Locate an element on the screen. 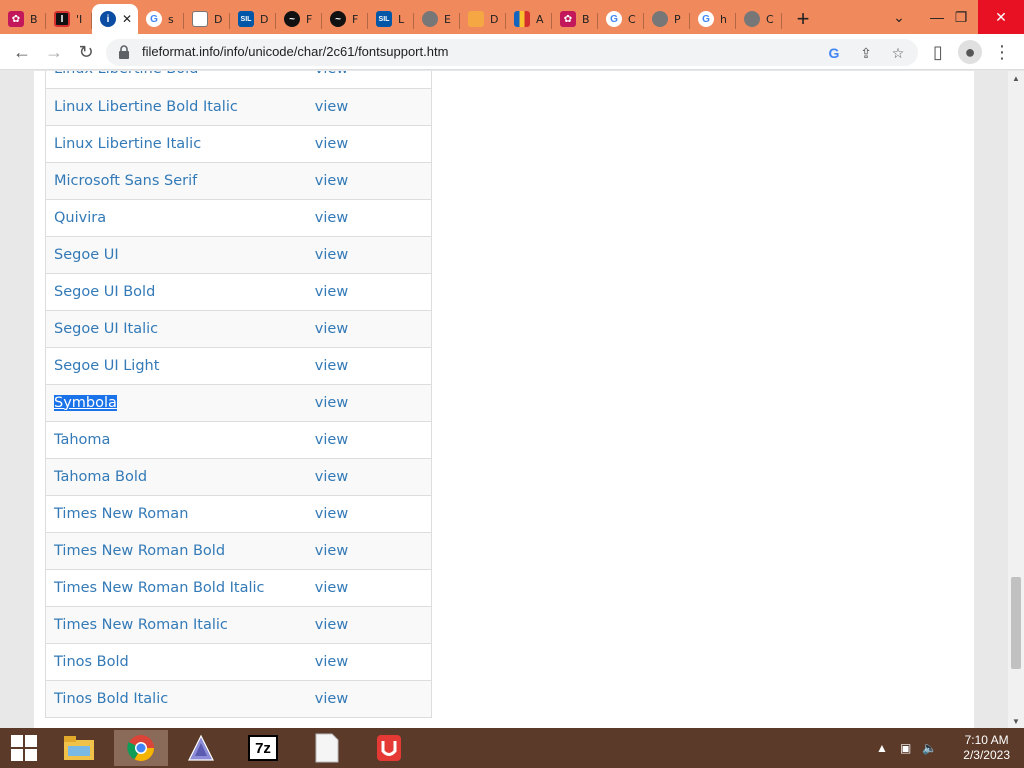  new-tab-button: + is located at coordinates (803, 19).